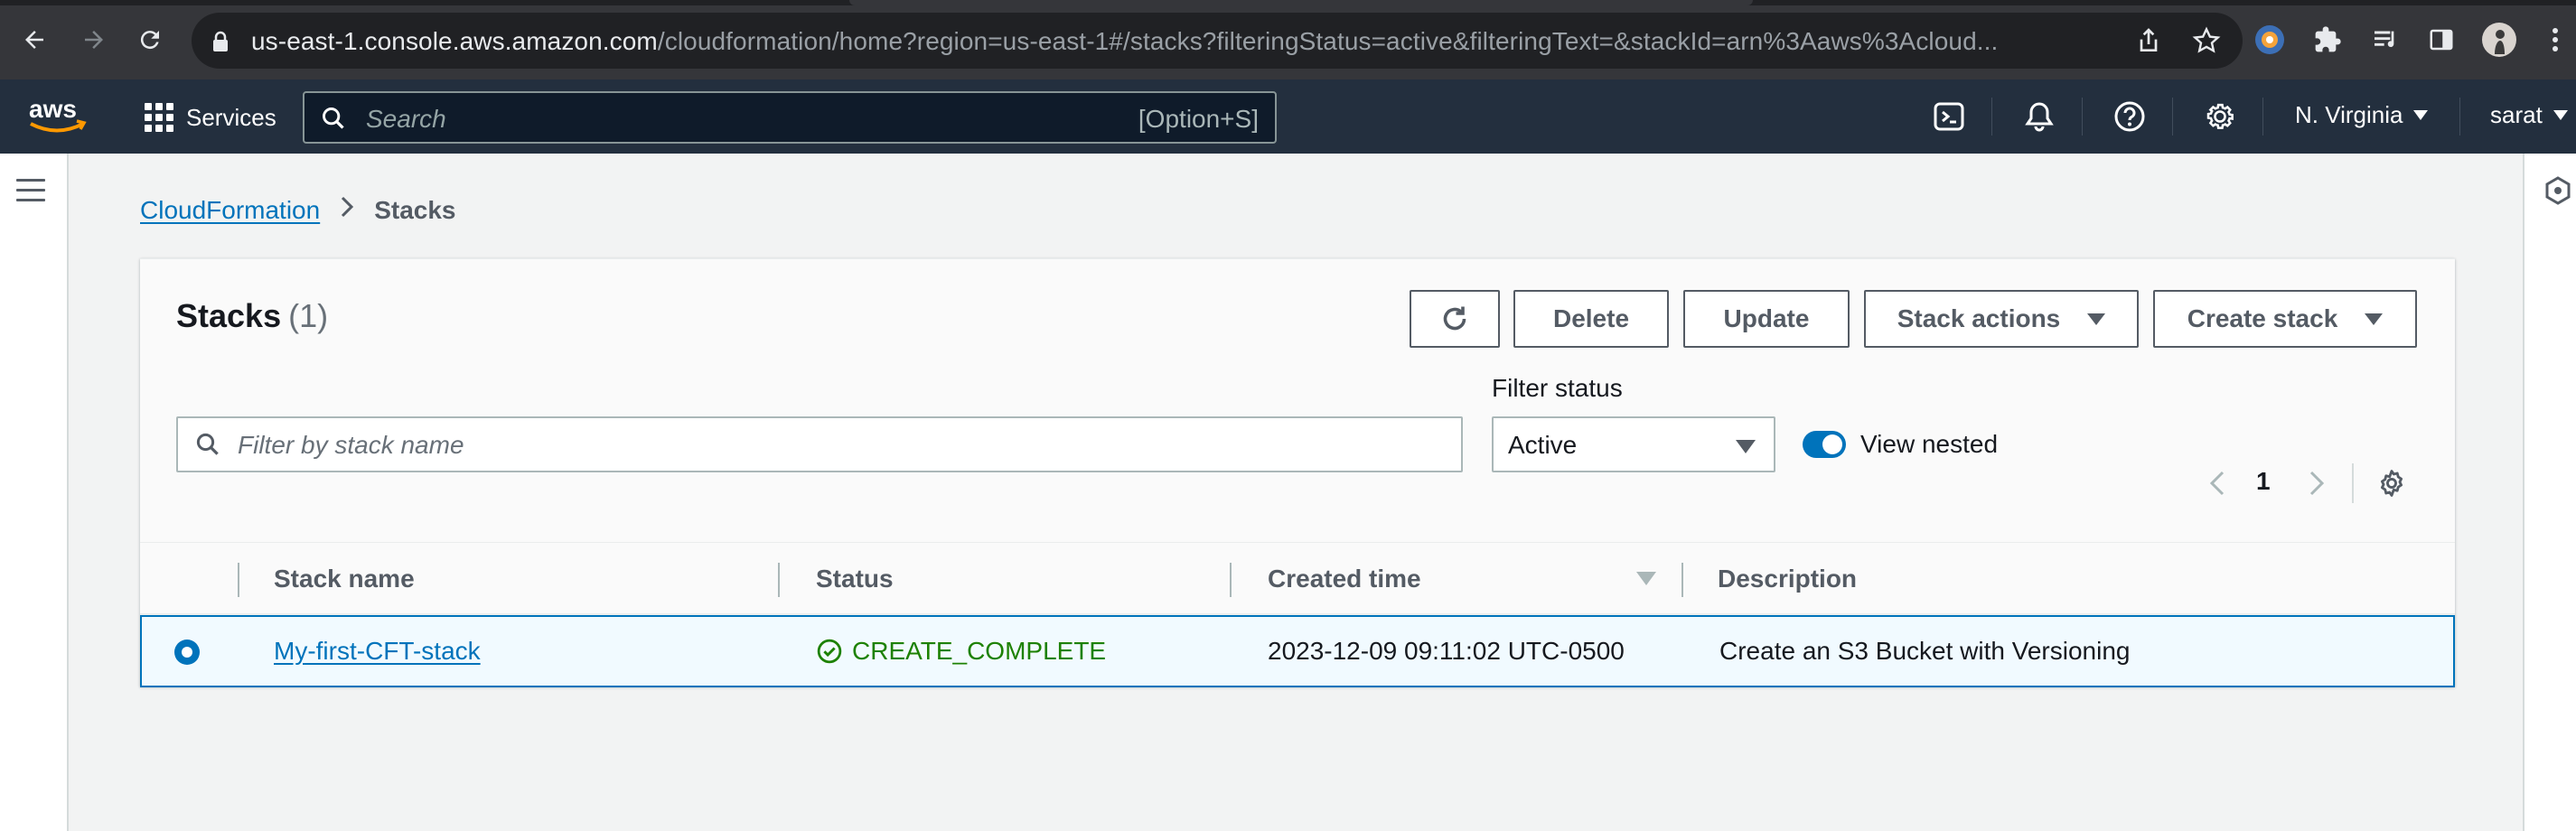  What do you see at coordinates (2385, 40) in the screenshot?
I see `media-queue-icon` at bounding box center [2385, 40].